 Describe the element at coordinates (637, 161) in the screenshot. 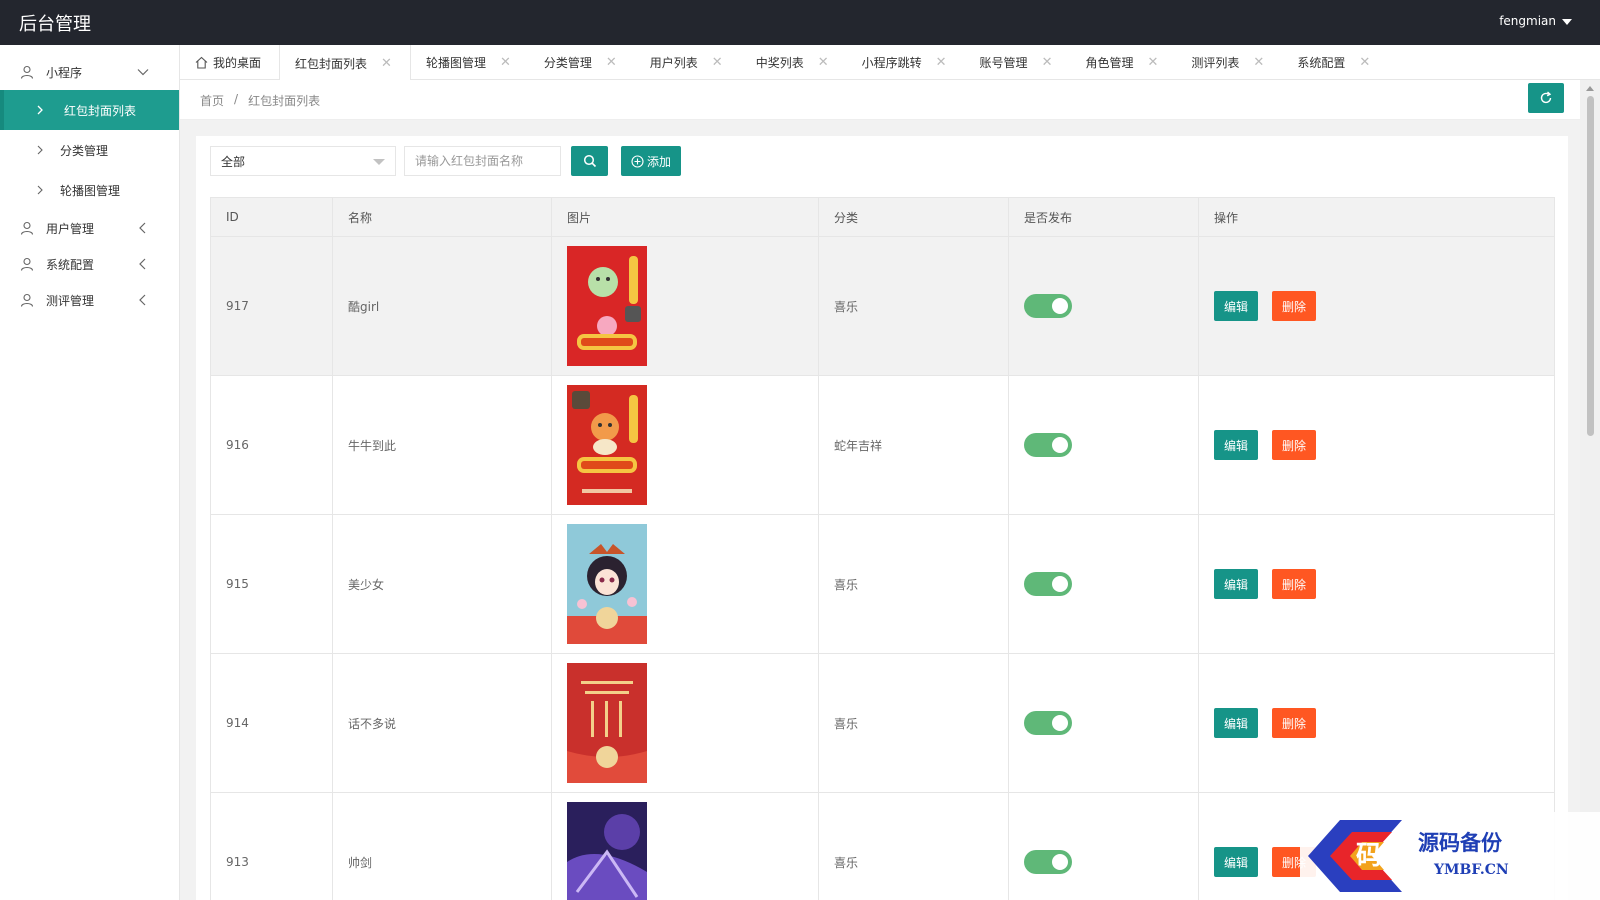

I see `plus-circle-icon` at that location.